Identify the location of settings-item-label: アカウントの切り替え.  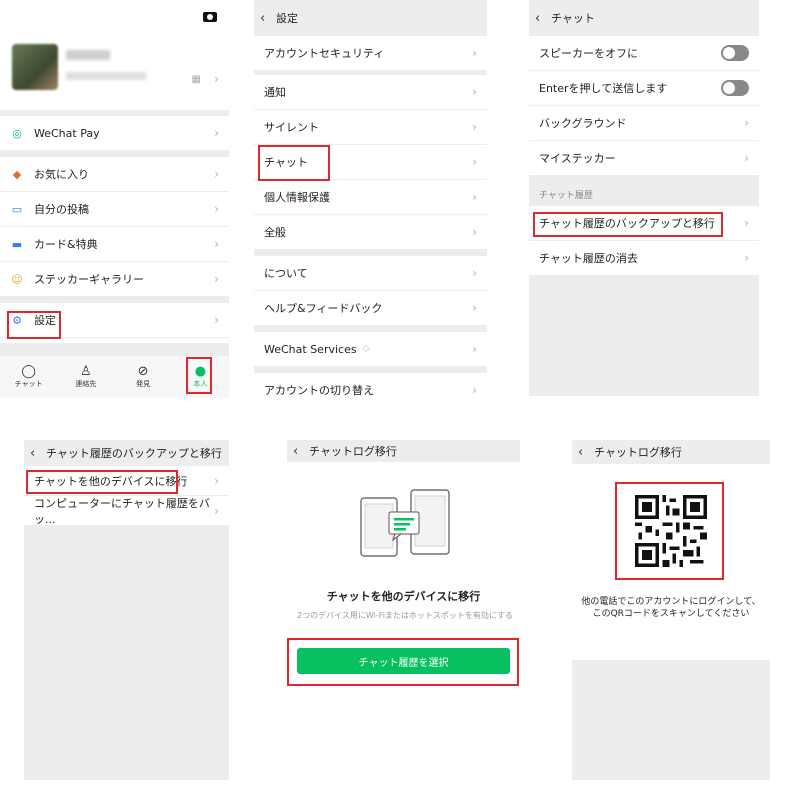
(319, 390).